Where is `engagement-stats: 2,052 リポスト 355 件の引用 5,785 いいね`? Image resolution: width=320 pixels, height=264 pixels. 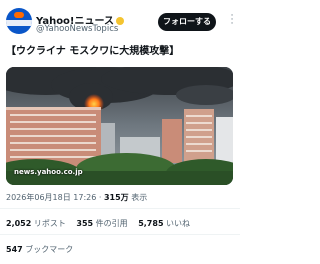 engagement-stats: 2,052 リポスト 355 件の引用 5,785 いいね is located at coordinates (102, 223).